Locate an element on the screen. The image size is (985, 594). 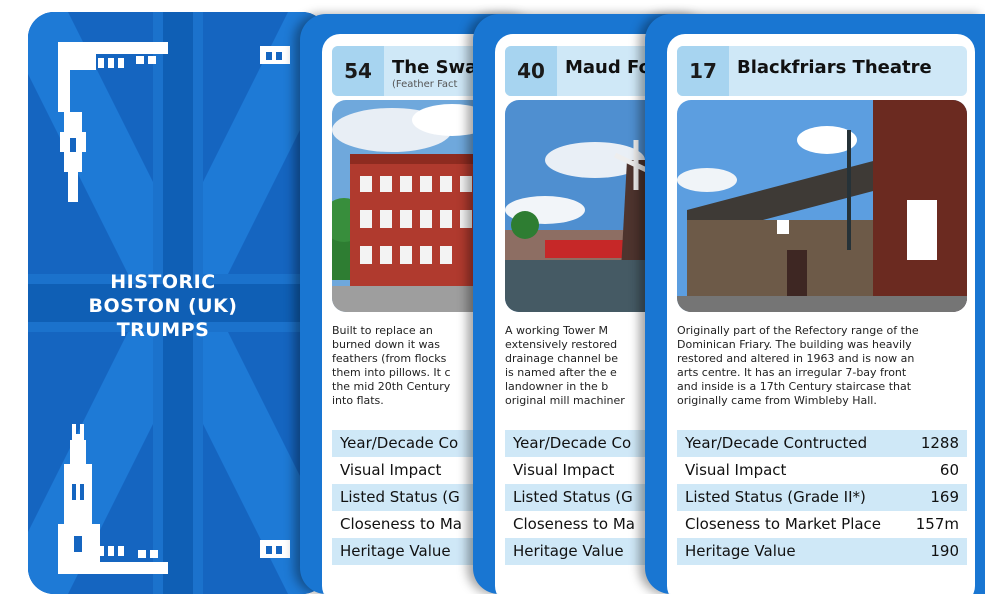
boston-stump-icon-top-right is located at coordinates (275, 55).